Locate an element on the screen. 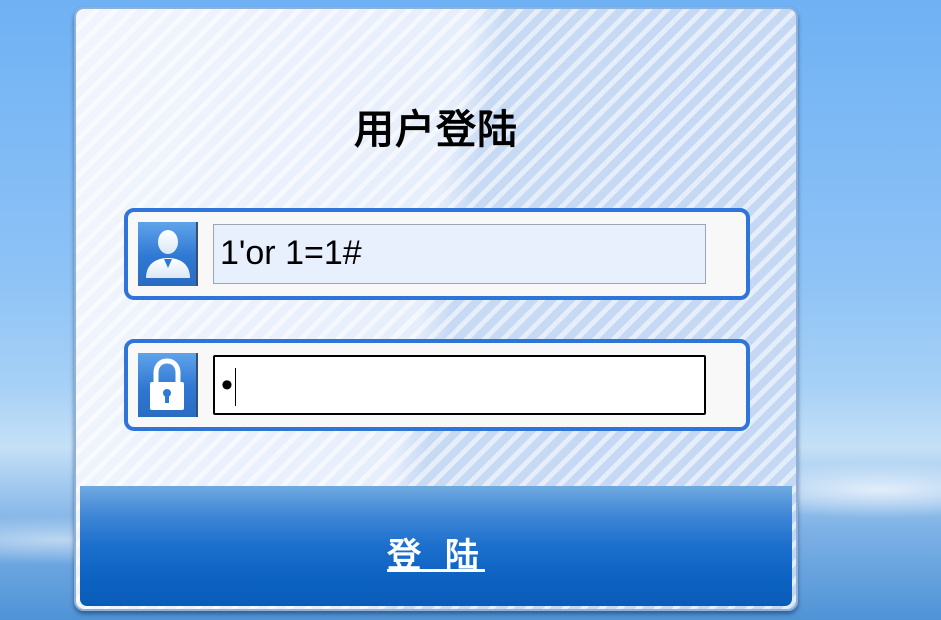  lock-icon is located at coordinates (168, 385).